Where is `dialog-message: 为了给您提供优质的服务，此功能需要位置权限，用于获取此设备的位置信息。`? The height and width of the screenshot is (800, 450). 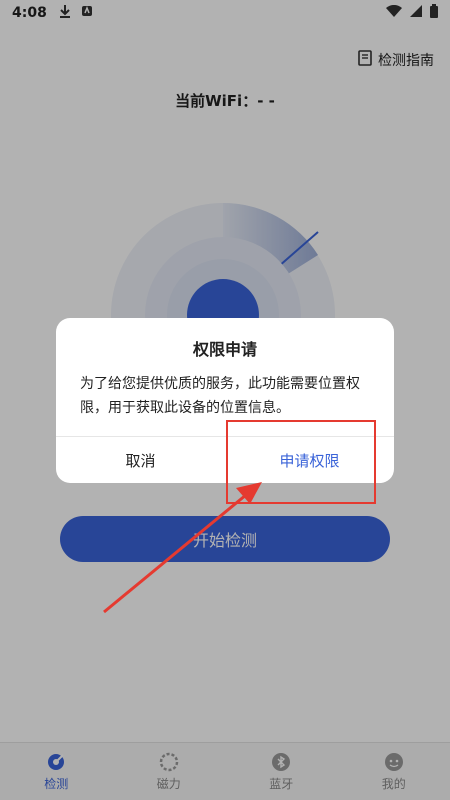 dialog-message: 为了给您提供优质的服务，此功能需要位置权限，用于获取此设备的位置信息。 is located at coordinates (220, 396).